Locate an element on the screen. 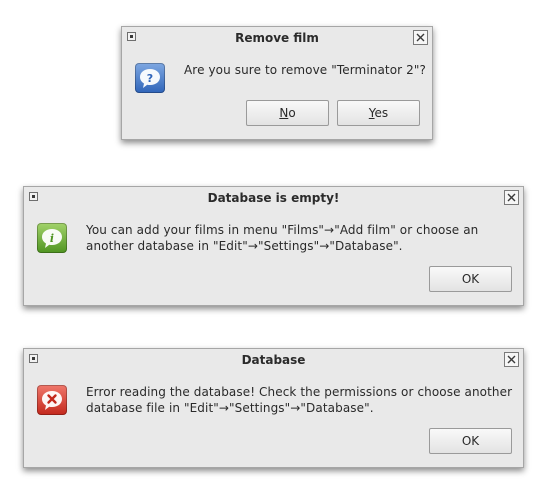  no-button: No is located at coordinates (287, 113).